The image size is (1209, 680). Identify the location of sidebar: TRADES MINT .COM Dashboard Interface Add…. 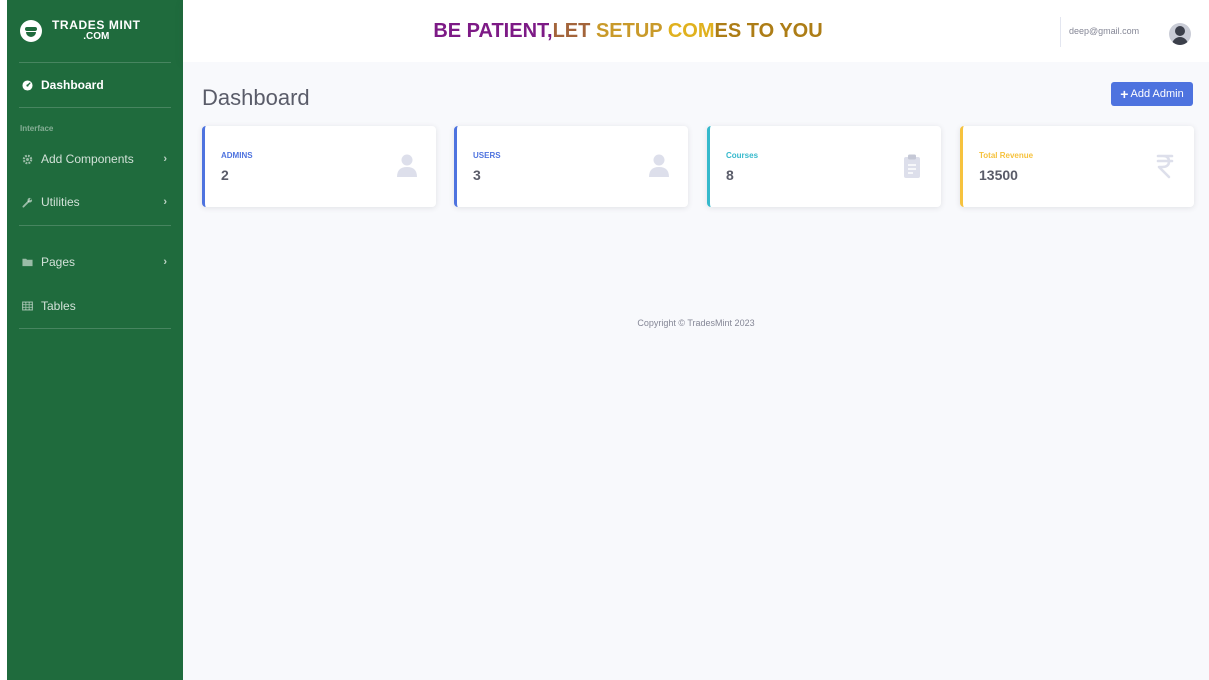
(95, 340).